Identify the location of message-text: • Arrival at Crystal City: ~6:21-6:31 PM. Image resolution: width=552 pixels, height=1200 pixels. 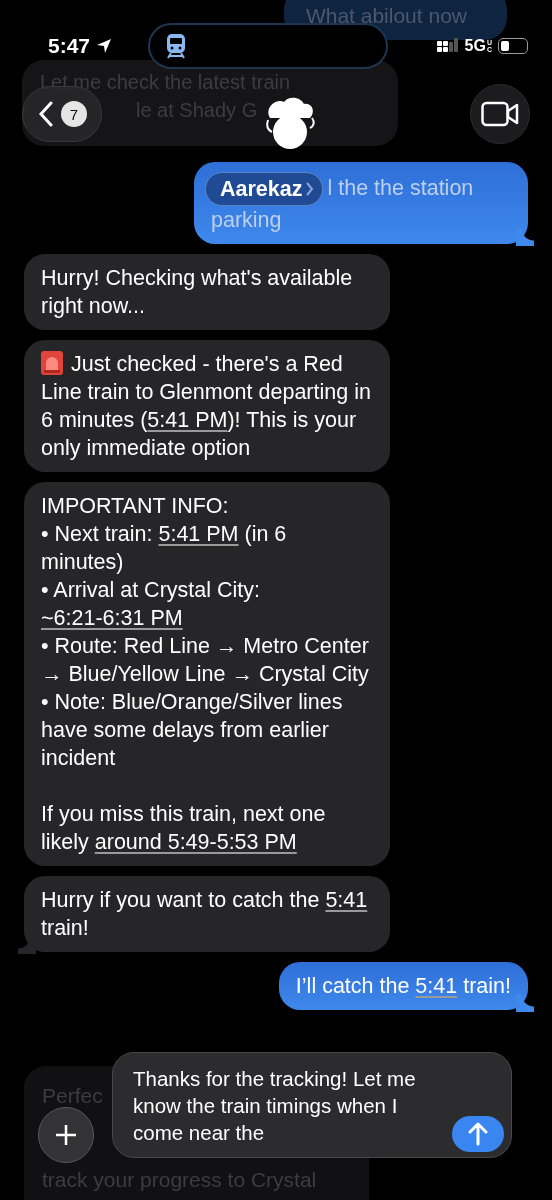
(151, 604).